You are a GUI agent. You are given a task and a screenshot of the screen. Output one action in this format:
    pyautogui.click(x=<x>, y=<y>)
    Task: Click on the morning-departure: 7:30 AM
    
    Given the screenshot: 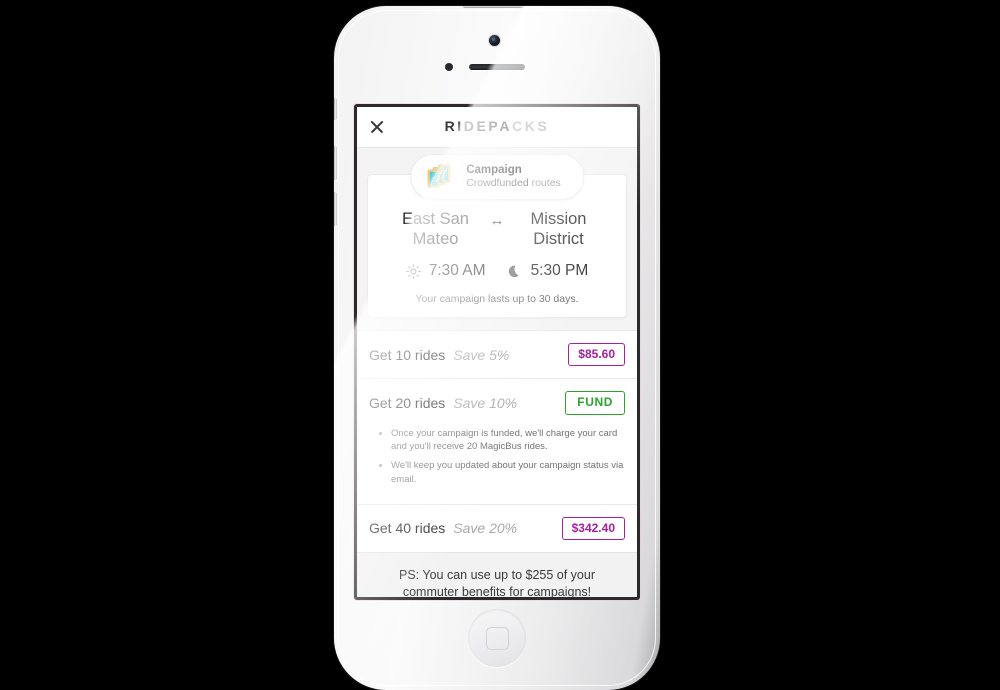 What is the action you would take?
    pyautogui.click(x=445, y=271)
    